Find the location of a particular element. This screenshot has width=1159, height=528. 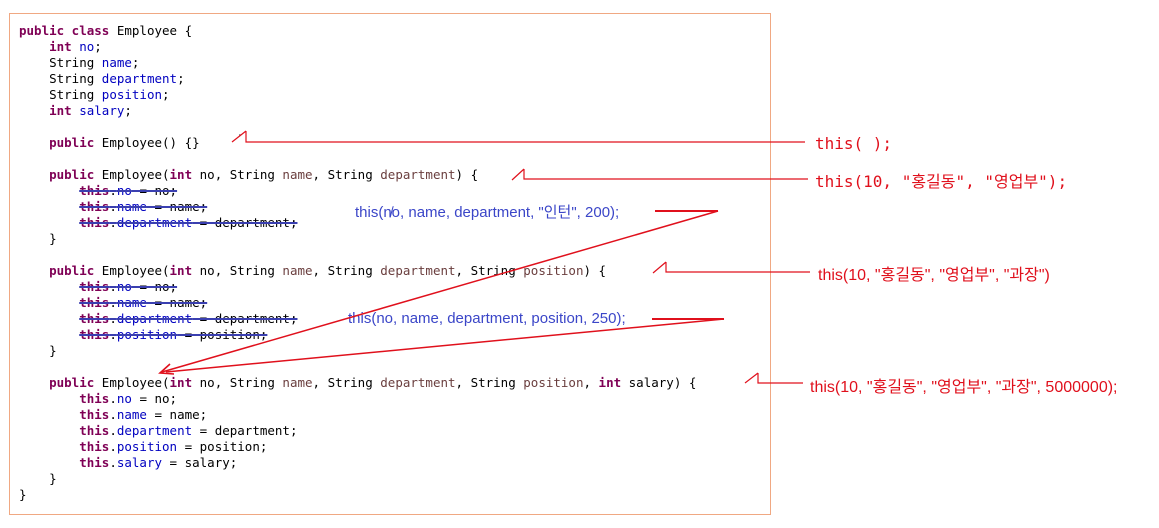

code-line-field-position: String position; is located at coordinates (109, 94).